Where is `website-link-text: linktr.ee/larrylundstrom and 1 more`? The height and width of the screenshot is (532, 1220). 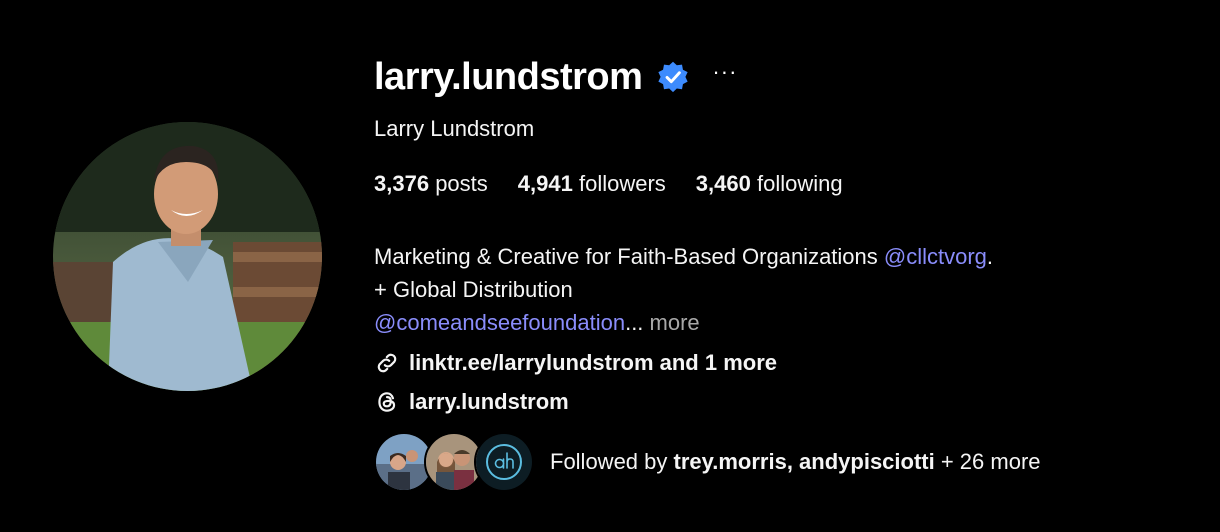 website-link-text: linktr.ee/larrylundstrom and 1 more is located at coordinates (593, 362).